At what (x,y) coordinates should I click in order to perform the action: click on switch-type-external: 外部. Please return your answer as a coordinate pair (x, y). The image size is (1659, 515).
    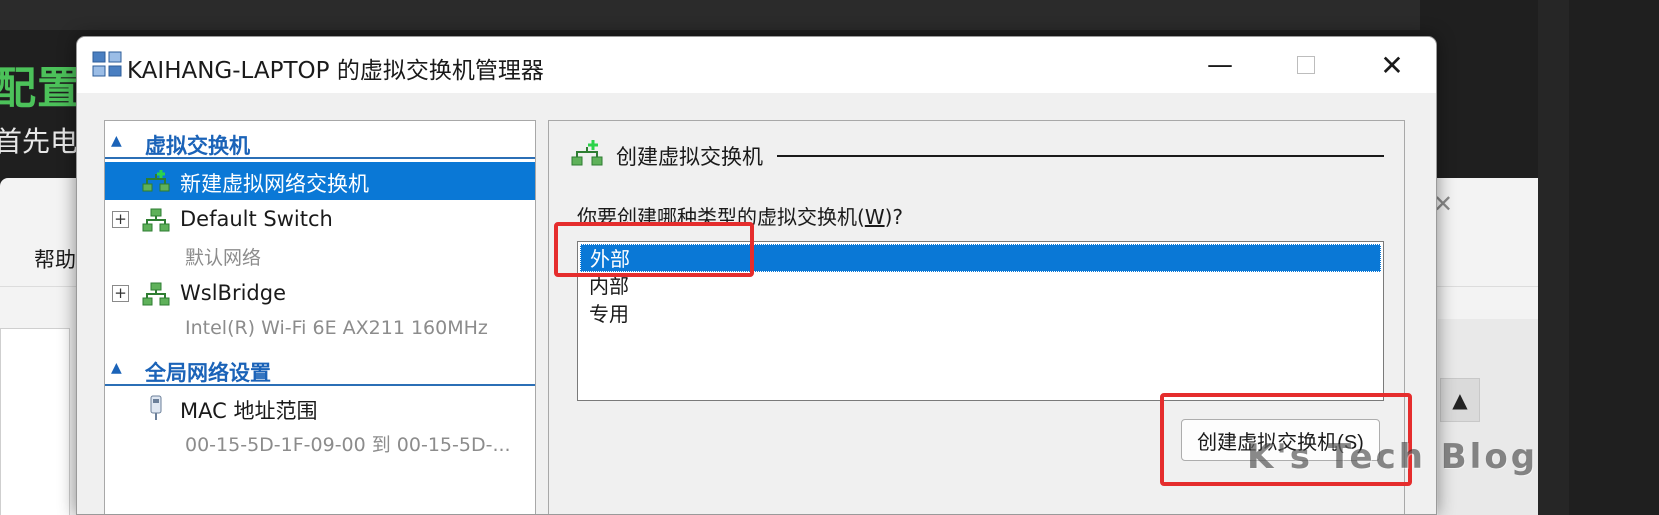
    Looking at the image, I should click on (980, 258).